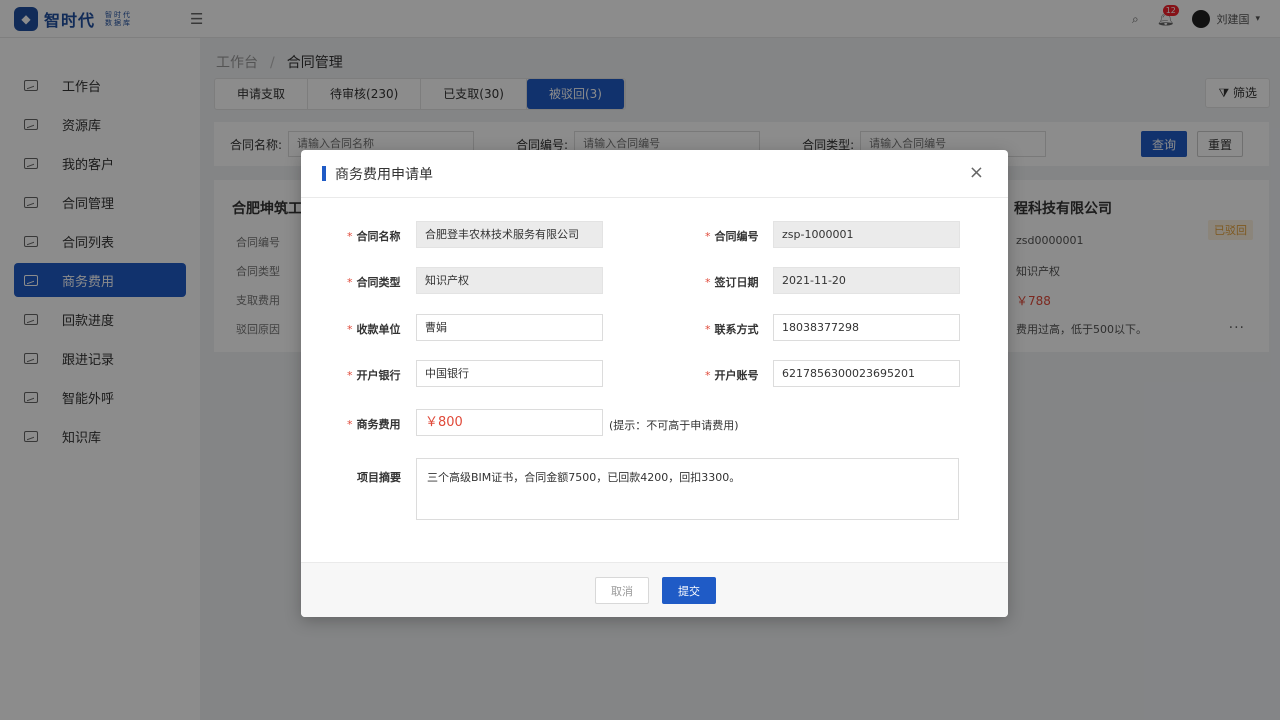 Image resolution: width=1280 pixels, height=720 pixels. What do you see at coordinates (689, 590) in the screenshot?
I see `submit-button: 提交` at bounding box center [689, 590].